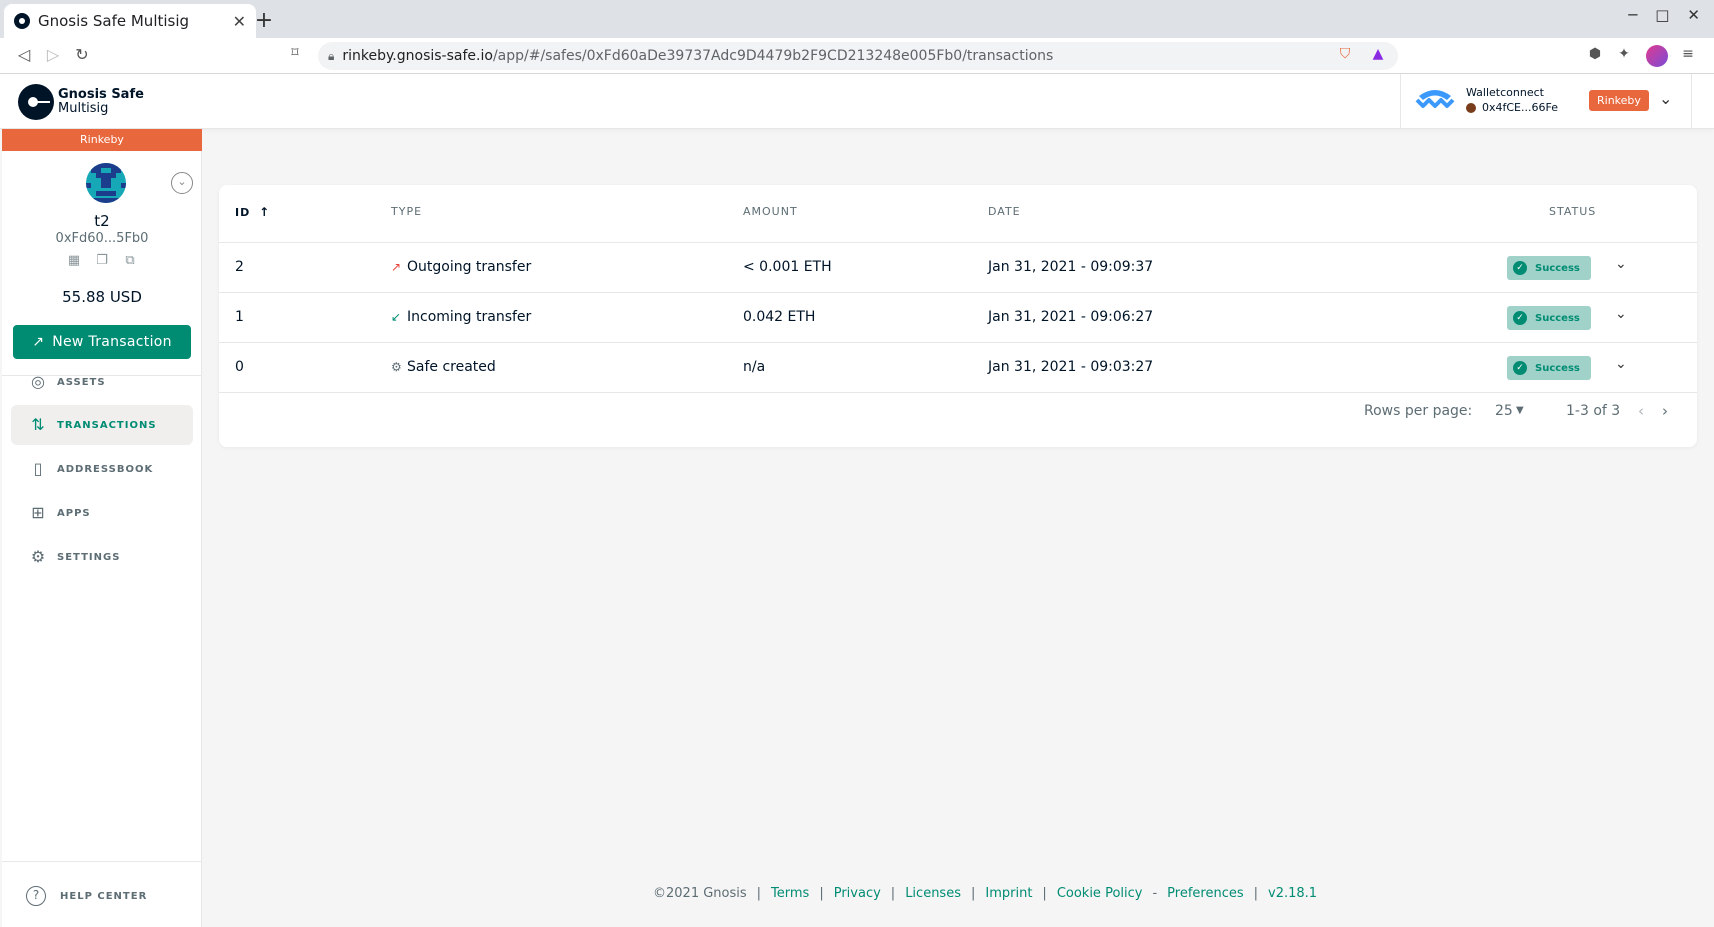 This screenshot has height=927, width=1714. What do you see at coordinates (182, 183) in the screenshot?
I see `safe-list-toggle-icon: ⌄` at bounding box center [182, 183].